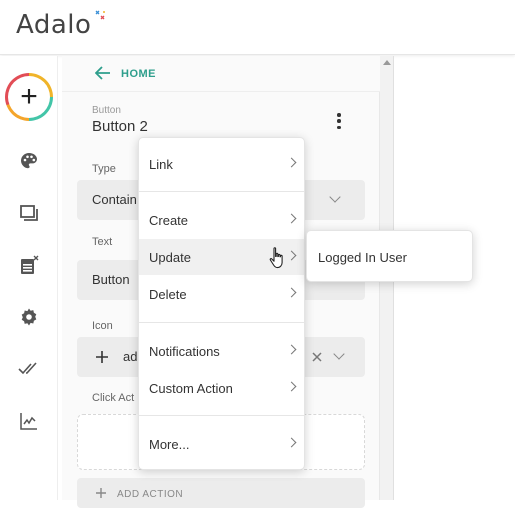 Image resolution: width=515 pixels, height=508 pixels. Describe the element at coordinates (170, 257) in the screenshot. I see `menu-item-label: Update` at that location.